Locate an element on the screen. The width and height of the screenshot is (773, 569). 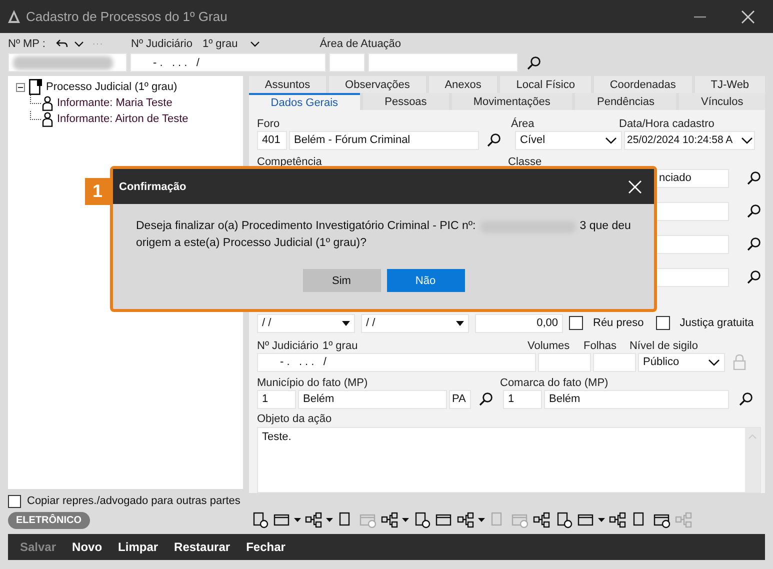
folhas-field is located at coordinates (614, 362).